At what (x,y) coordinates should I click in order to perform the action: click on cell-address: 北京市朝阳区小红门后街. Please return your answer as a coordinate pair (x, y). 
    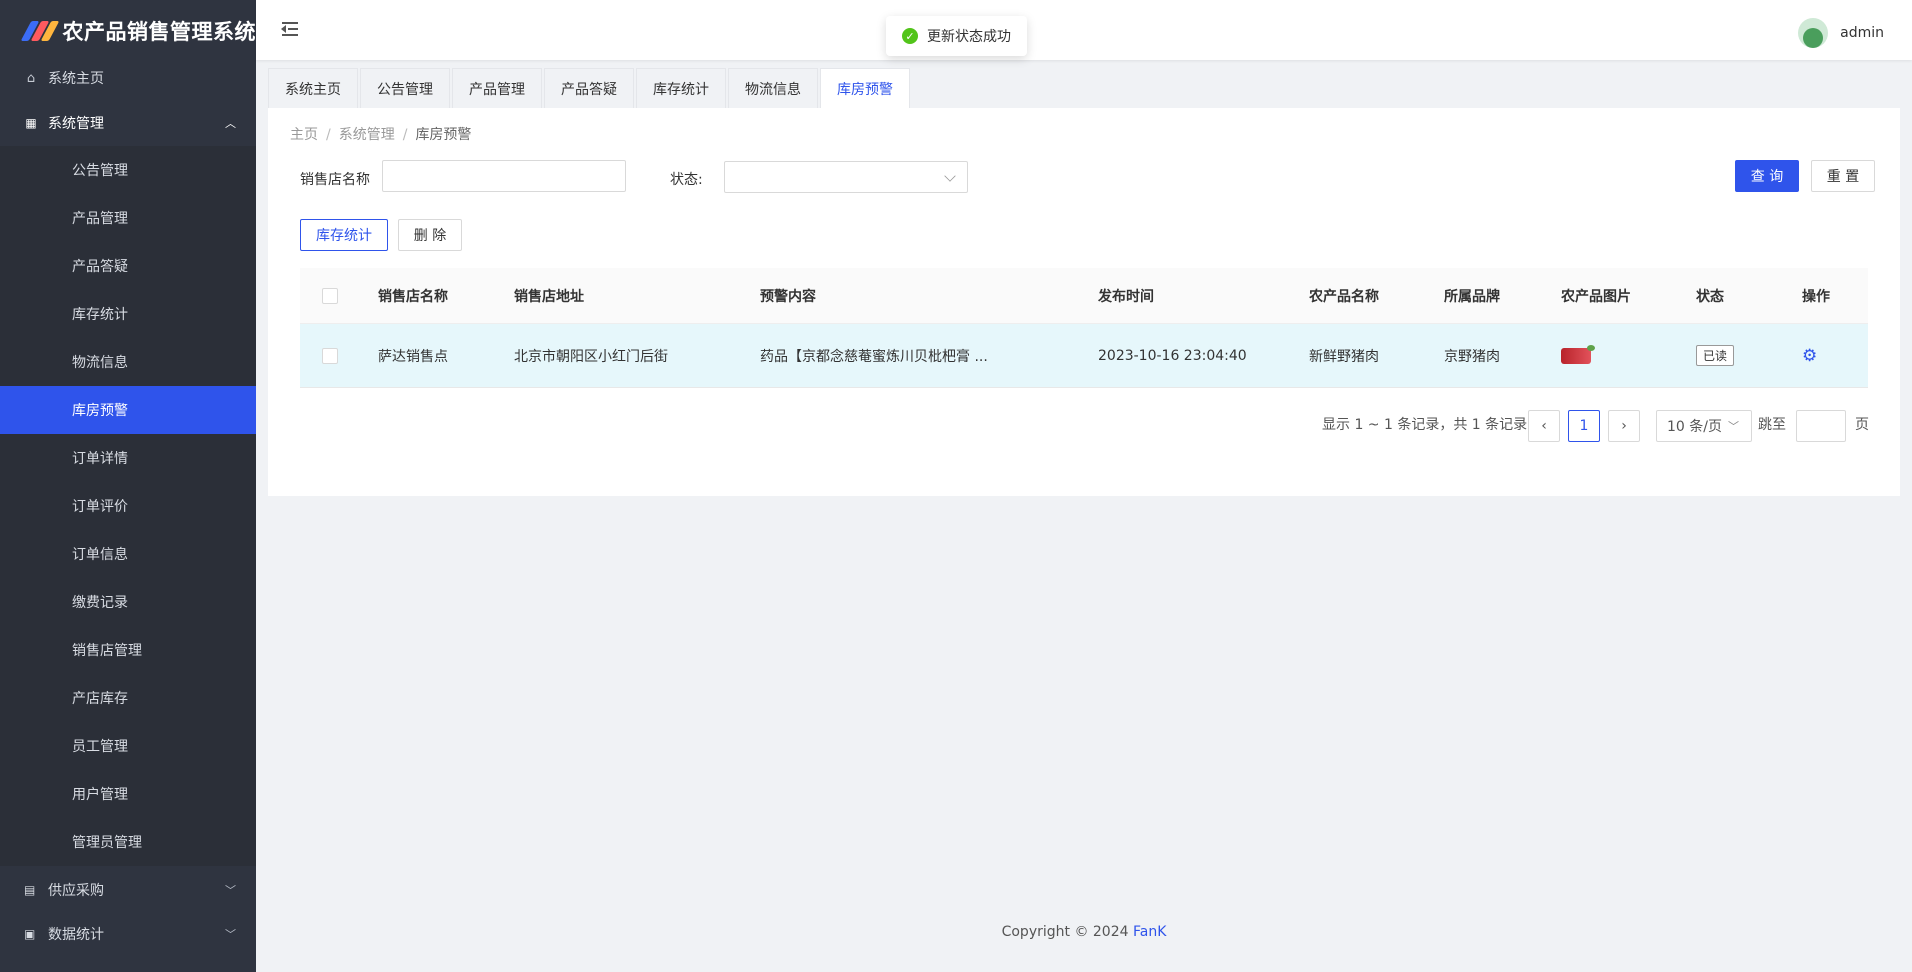
    Looking at the image, I should click on (591, 356).